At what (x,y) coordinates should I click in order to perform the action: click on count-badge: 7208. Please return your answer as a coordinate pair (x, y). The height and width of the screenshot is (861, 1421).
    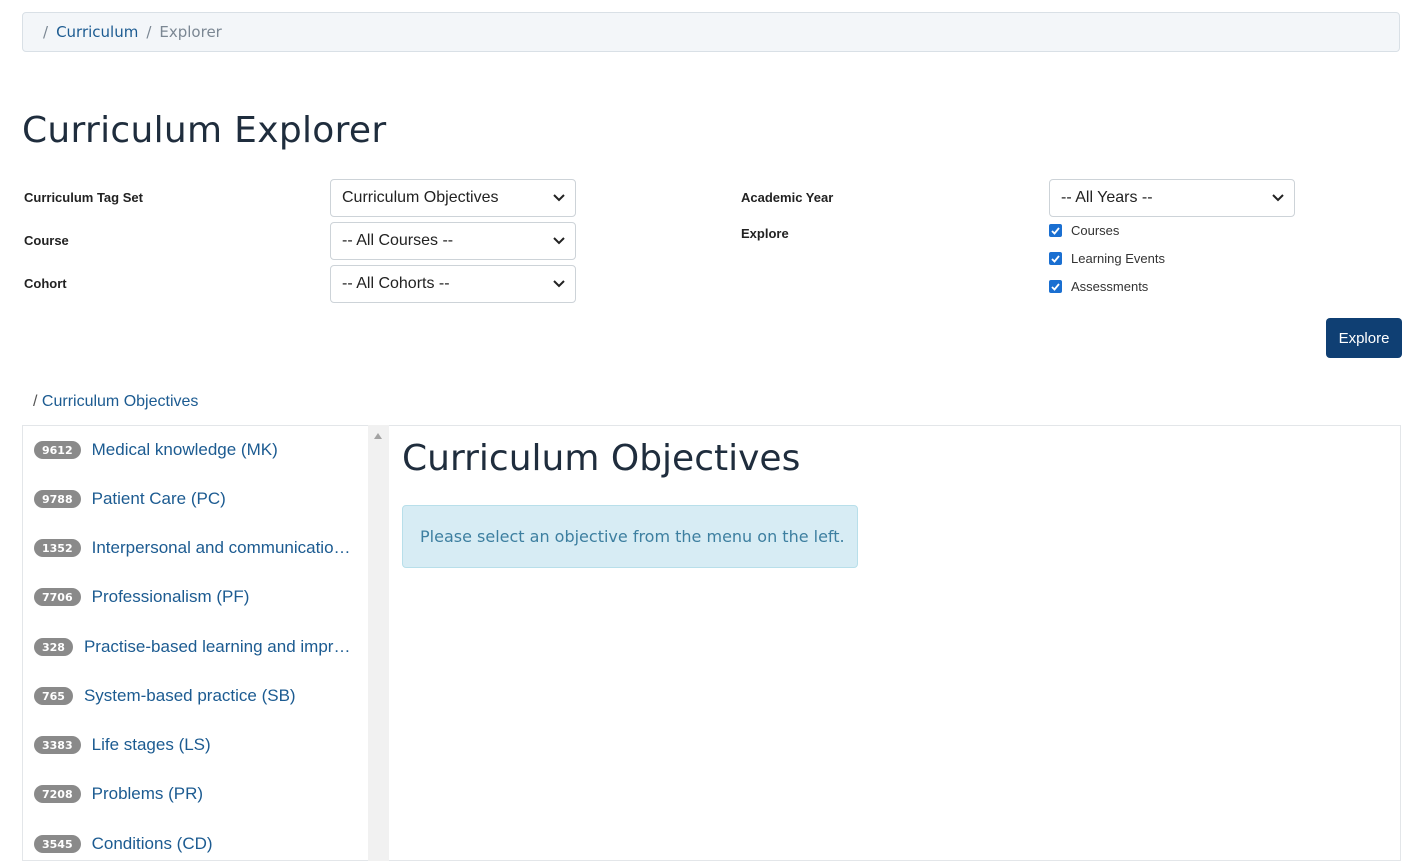
    Looking at the image, I should click on (57, 794).